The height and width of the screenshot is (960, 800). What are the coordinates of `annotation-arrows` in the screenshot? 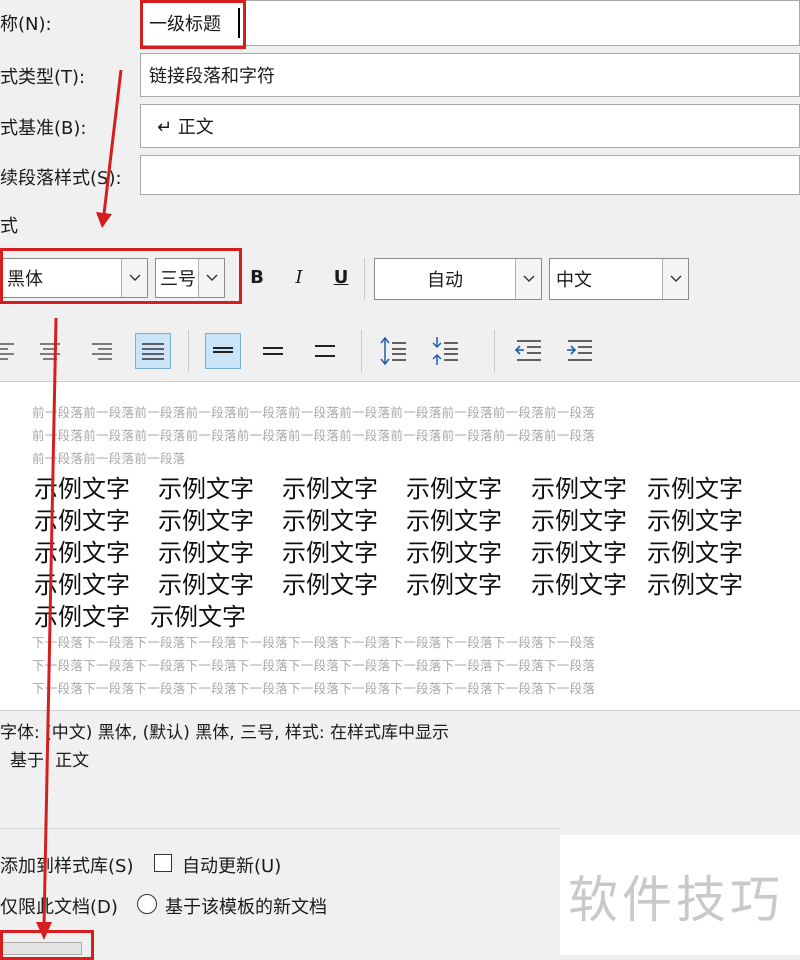 It's located at (79, 504).